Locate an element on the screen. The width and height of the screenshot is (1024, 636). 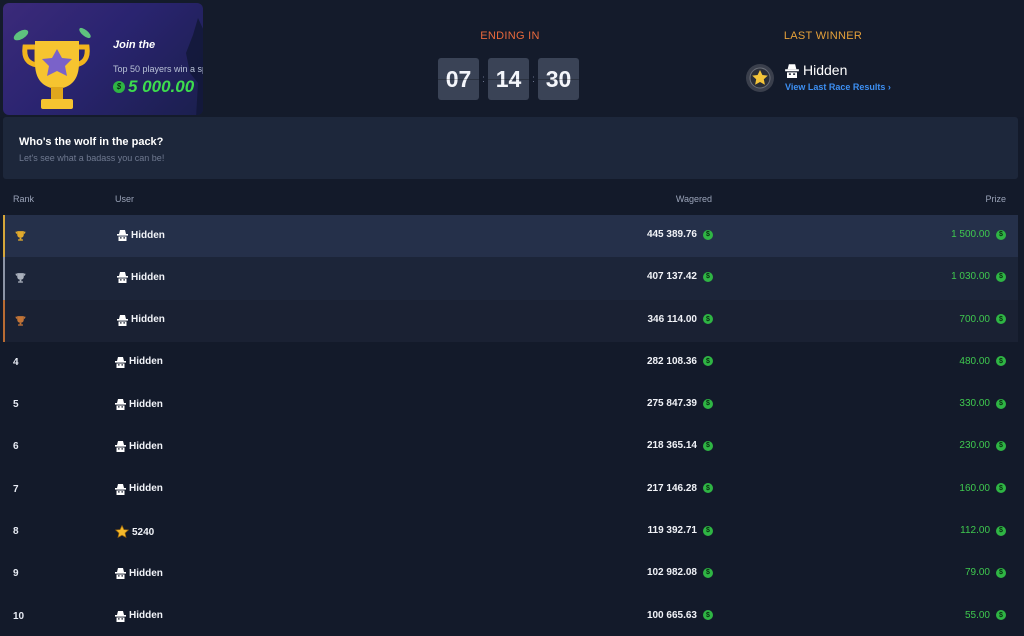
table-row: 9 Hidden 102 982.08 $79.00 $ is located at coordinates (510, 574).